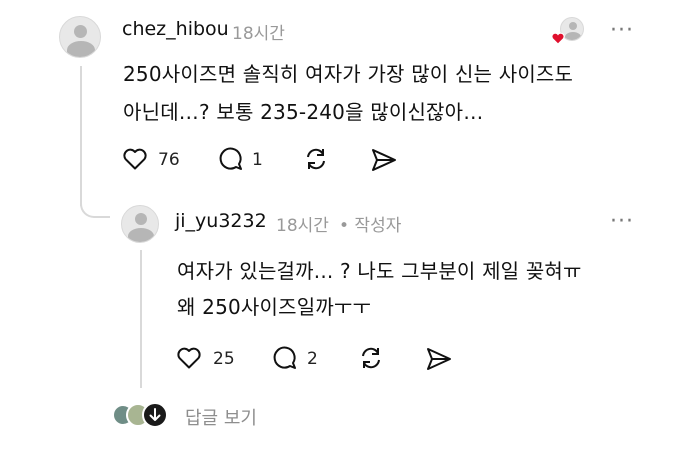 This screenshot has width=700, height=457. I want to click on comment-button, so click(231, 159).